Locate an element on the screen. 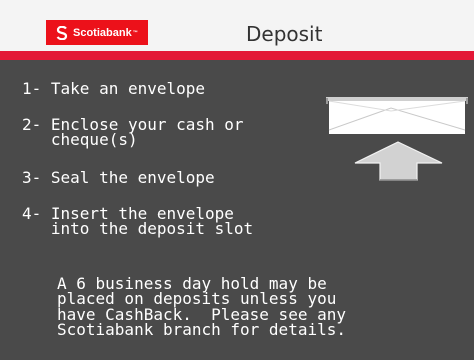 The width and height of the screenshot is (474, 360). envelope-insert-arrow-icon is located at coordinates (397, 139).